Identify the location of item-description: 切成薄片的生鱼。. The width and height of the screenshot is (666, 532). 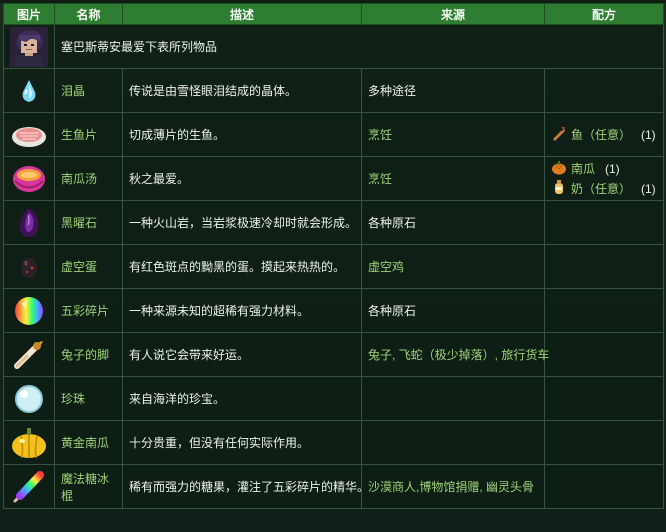
(242, 134).